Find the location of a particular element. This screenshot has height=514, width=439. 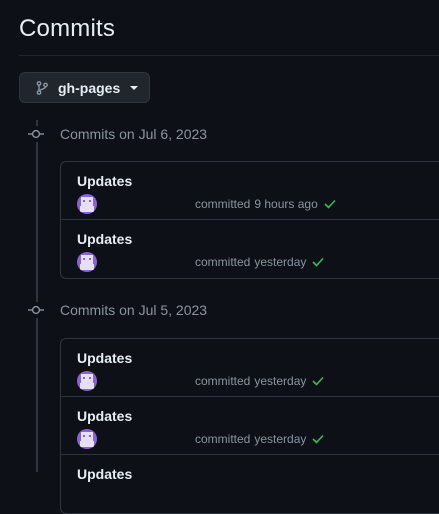

branch-name: gh-pages is located at coordinates (89, 87).